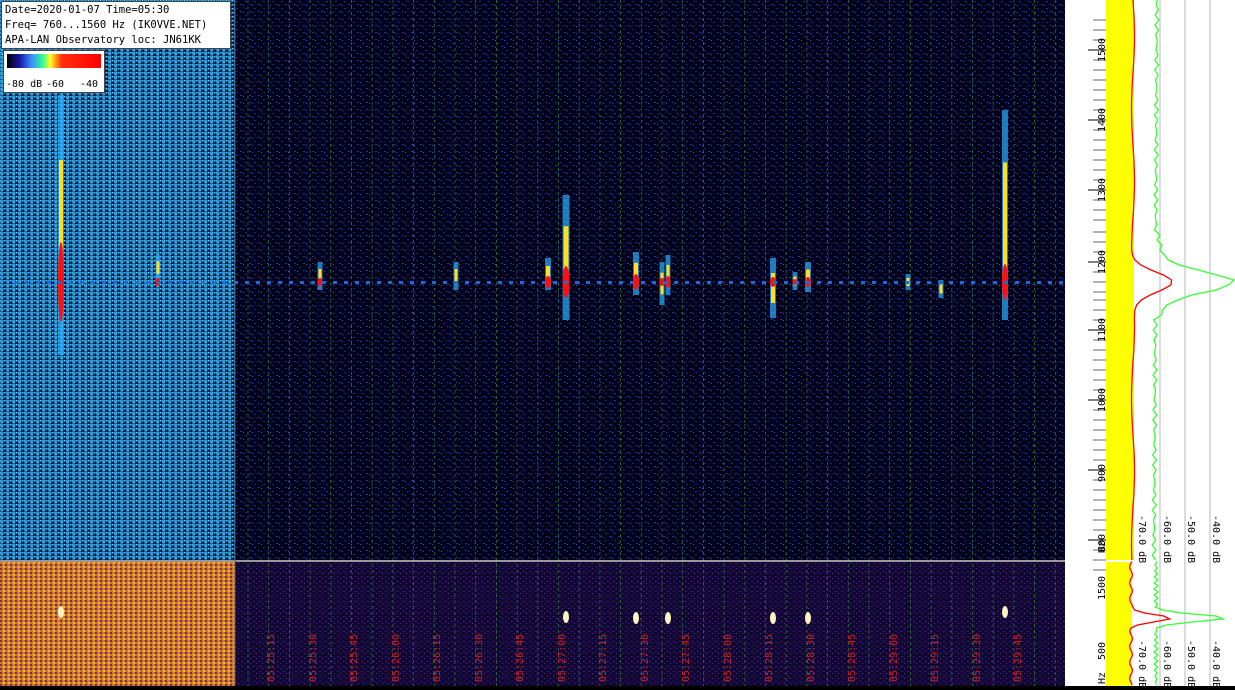  I want to click on freq-tick-label: 1400, so click(1102, 119).